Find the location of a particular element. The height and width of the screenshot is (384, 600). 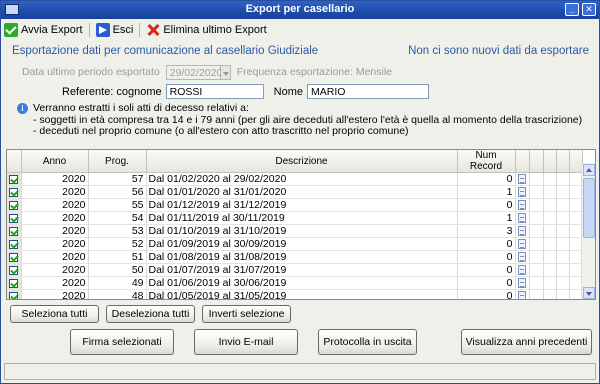

start-export-button: Avvia Export is located at coordinates (43, 30).